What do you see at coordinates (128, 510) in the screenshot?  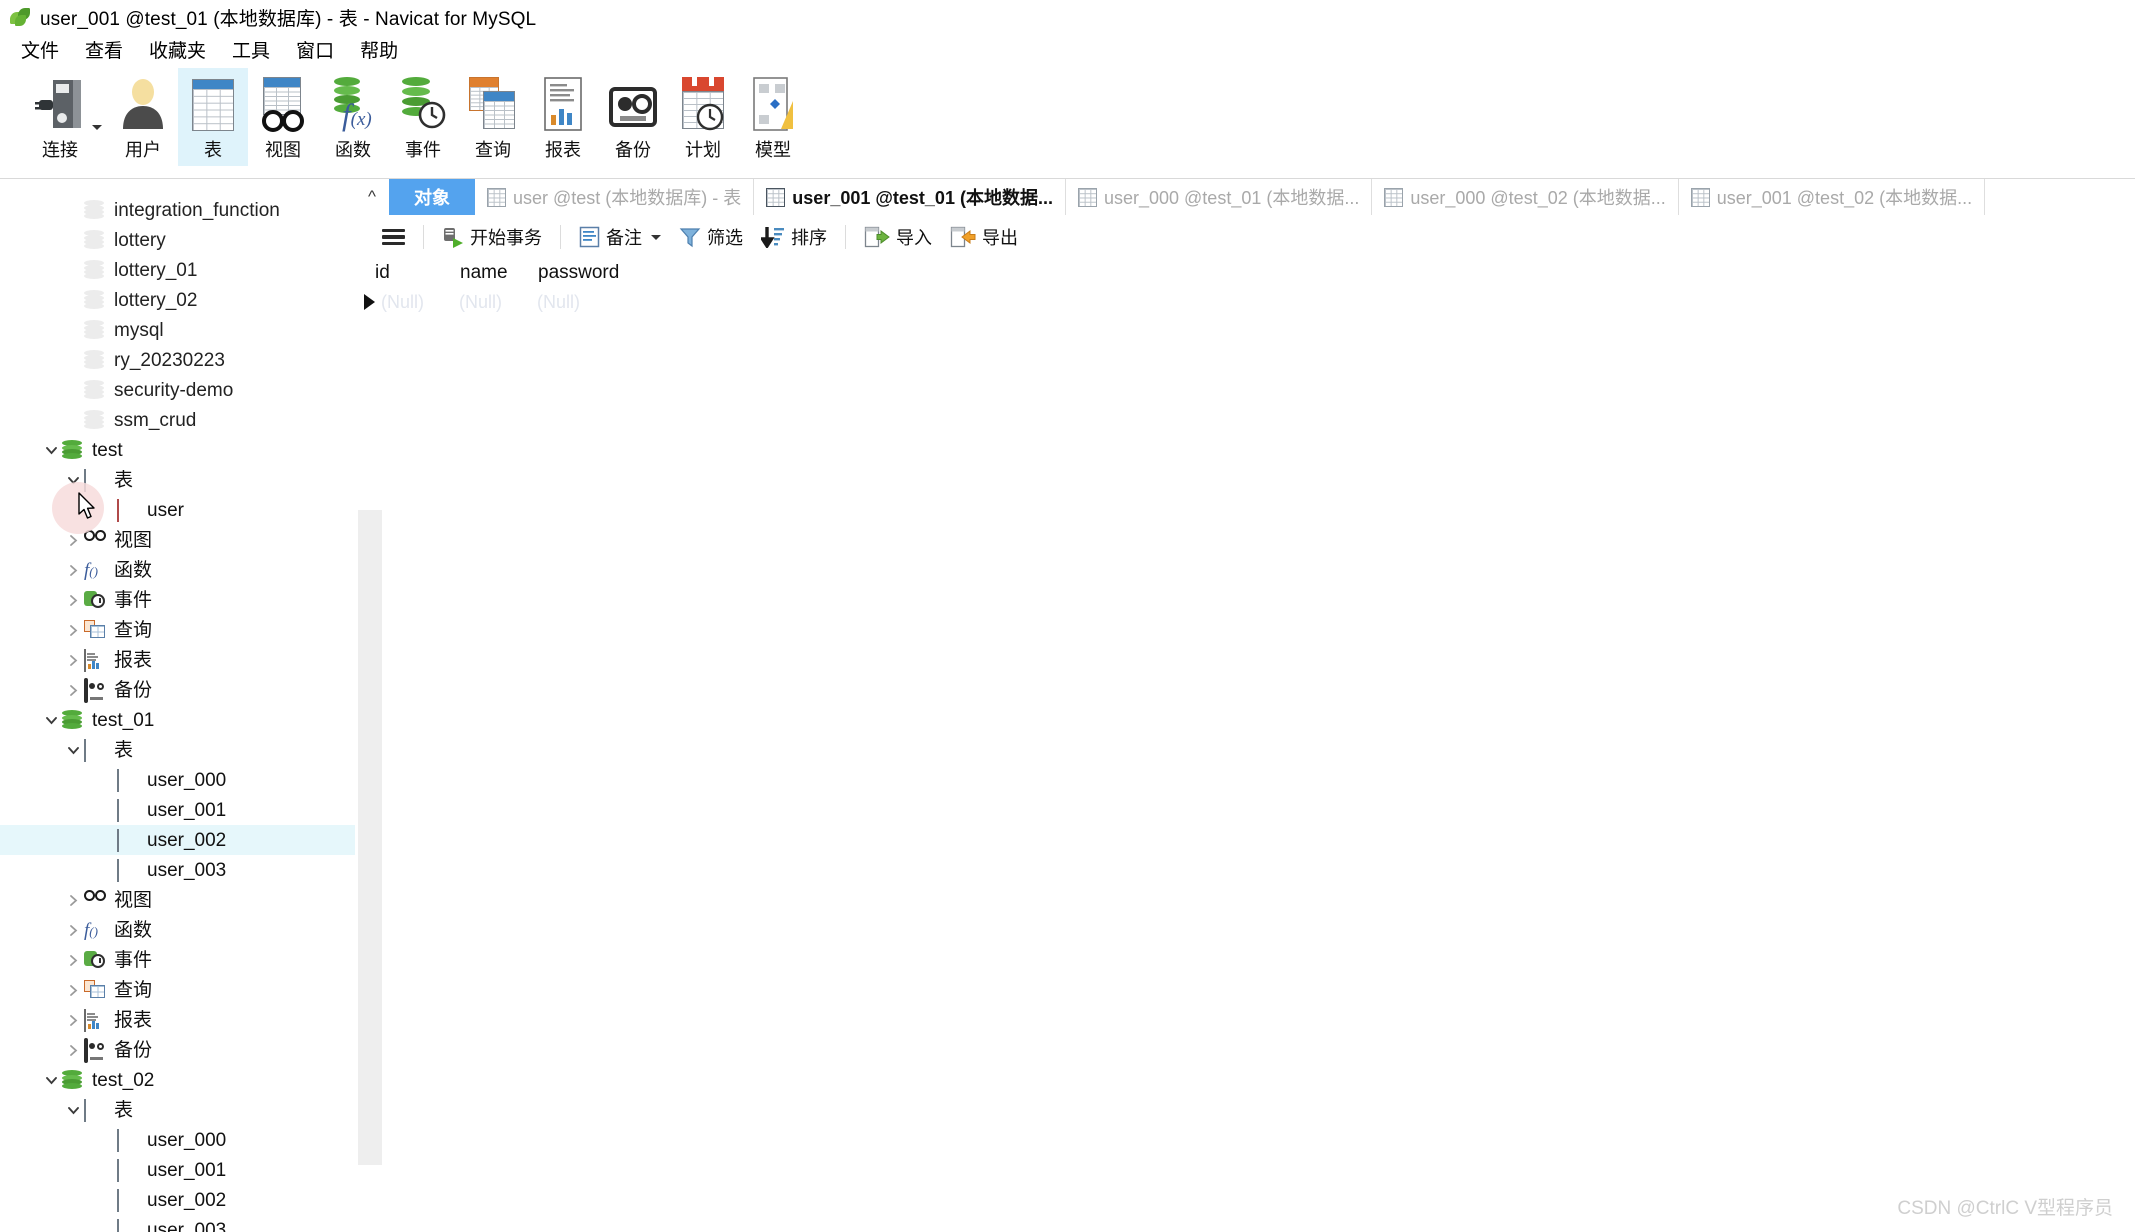 I see `tree-node-icon` at bounding box center [128, 510].